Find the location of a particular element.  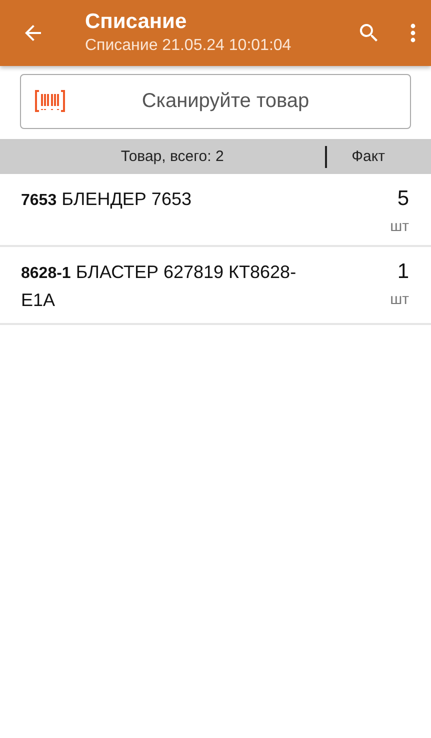

item-row: 8628-1 БЛАСТЕР 627819 КТ8628-E1A 1 шт is located at coordinates (215, 286).